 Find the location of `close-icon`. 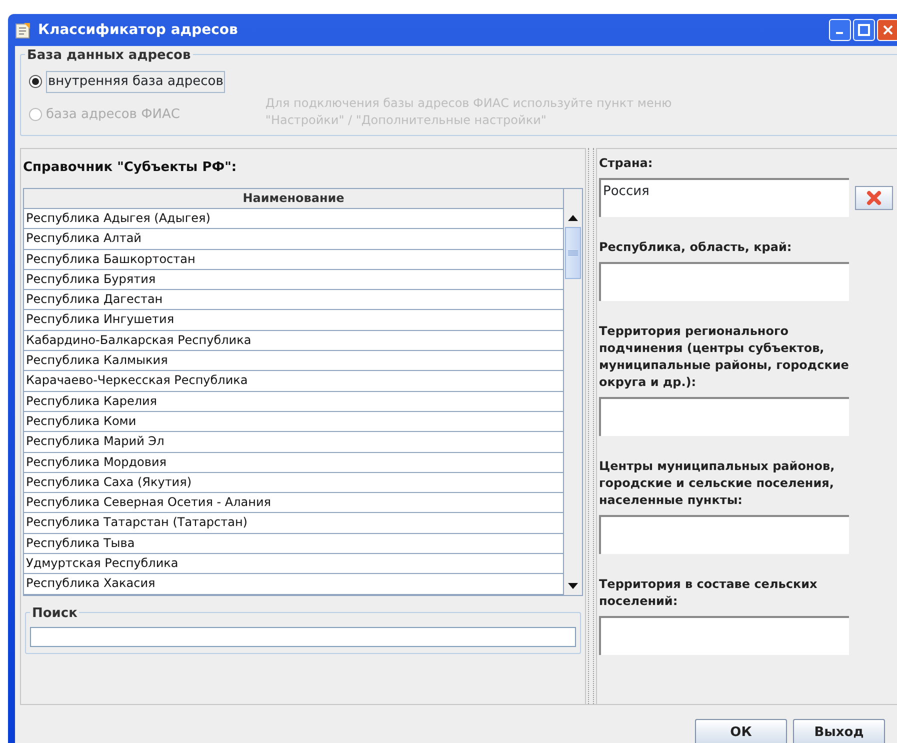

close-icon is located at coordinates (888, 30).